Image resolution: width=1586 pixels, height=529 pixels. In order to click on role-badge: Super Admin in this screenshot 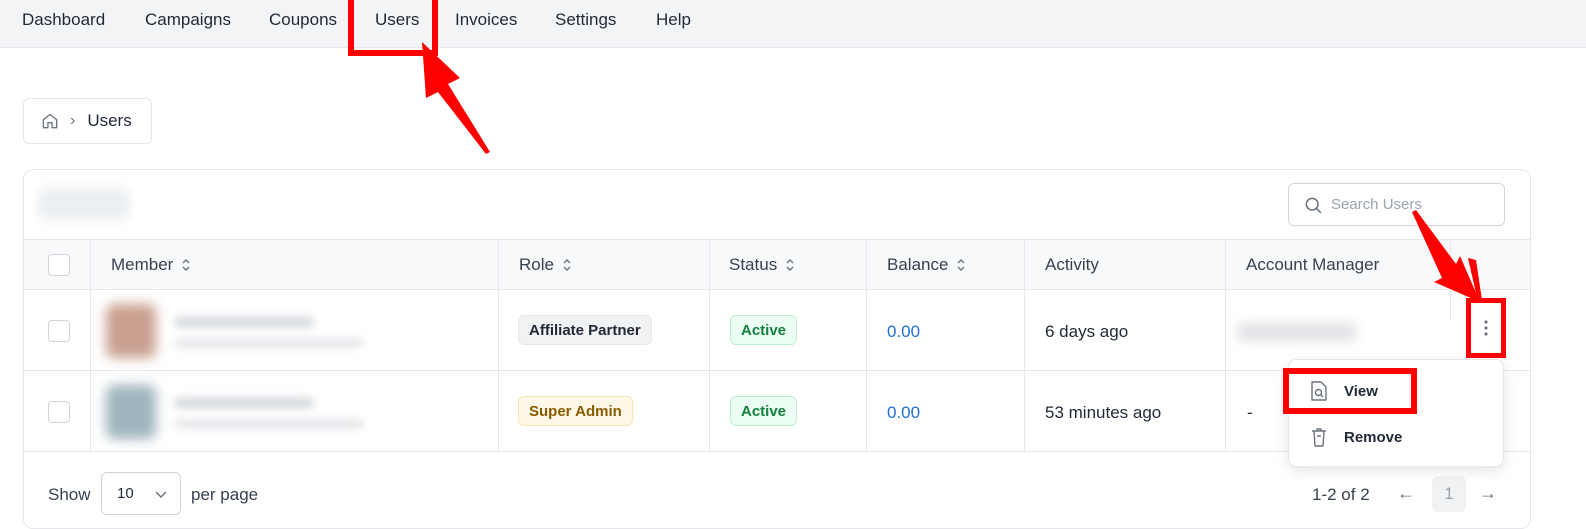, I will do `click(575, 411)`.